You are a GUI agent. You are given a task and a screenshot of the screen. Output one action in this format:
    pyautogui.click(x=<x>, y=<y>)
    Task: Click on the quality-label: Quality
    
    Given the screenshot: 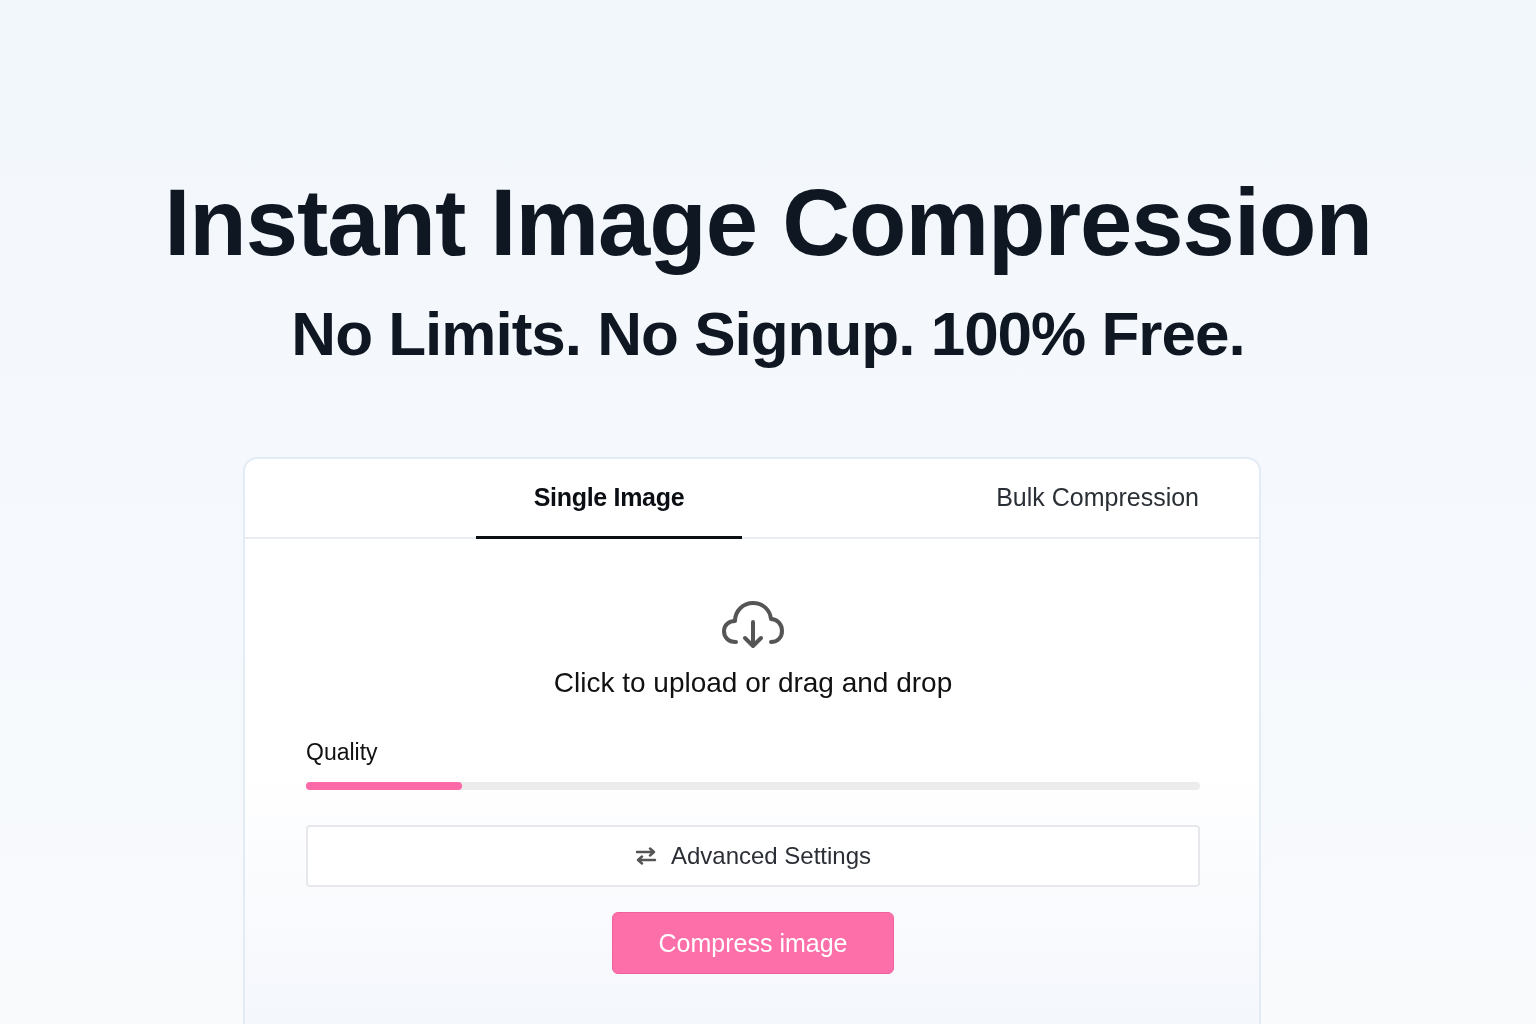 What is the action you would take?
    pyautogui.click(x=342, y=752)
    